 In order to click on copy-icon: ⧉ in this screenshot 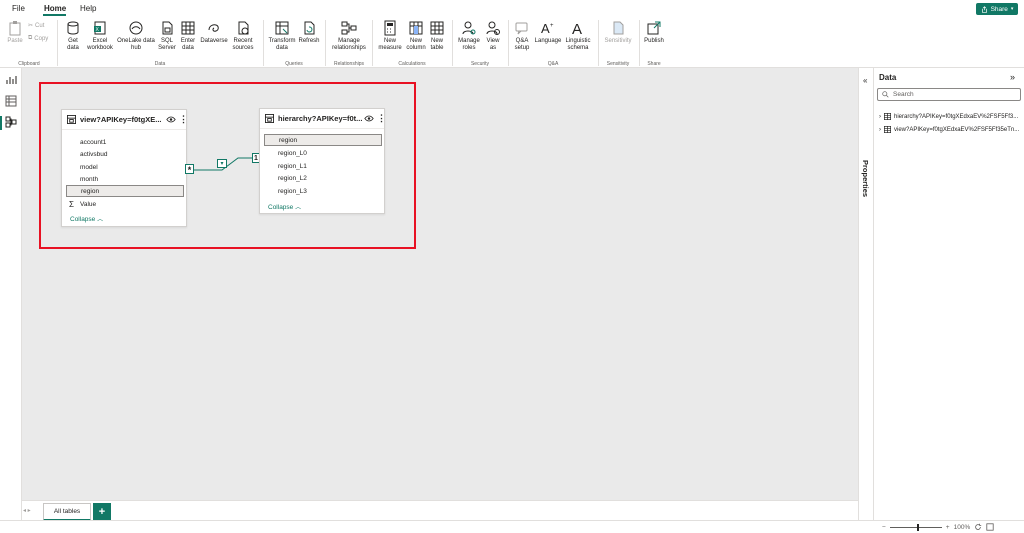, I will do `click(30, 38)`.